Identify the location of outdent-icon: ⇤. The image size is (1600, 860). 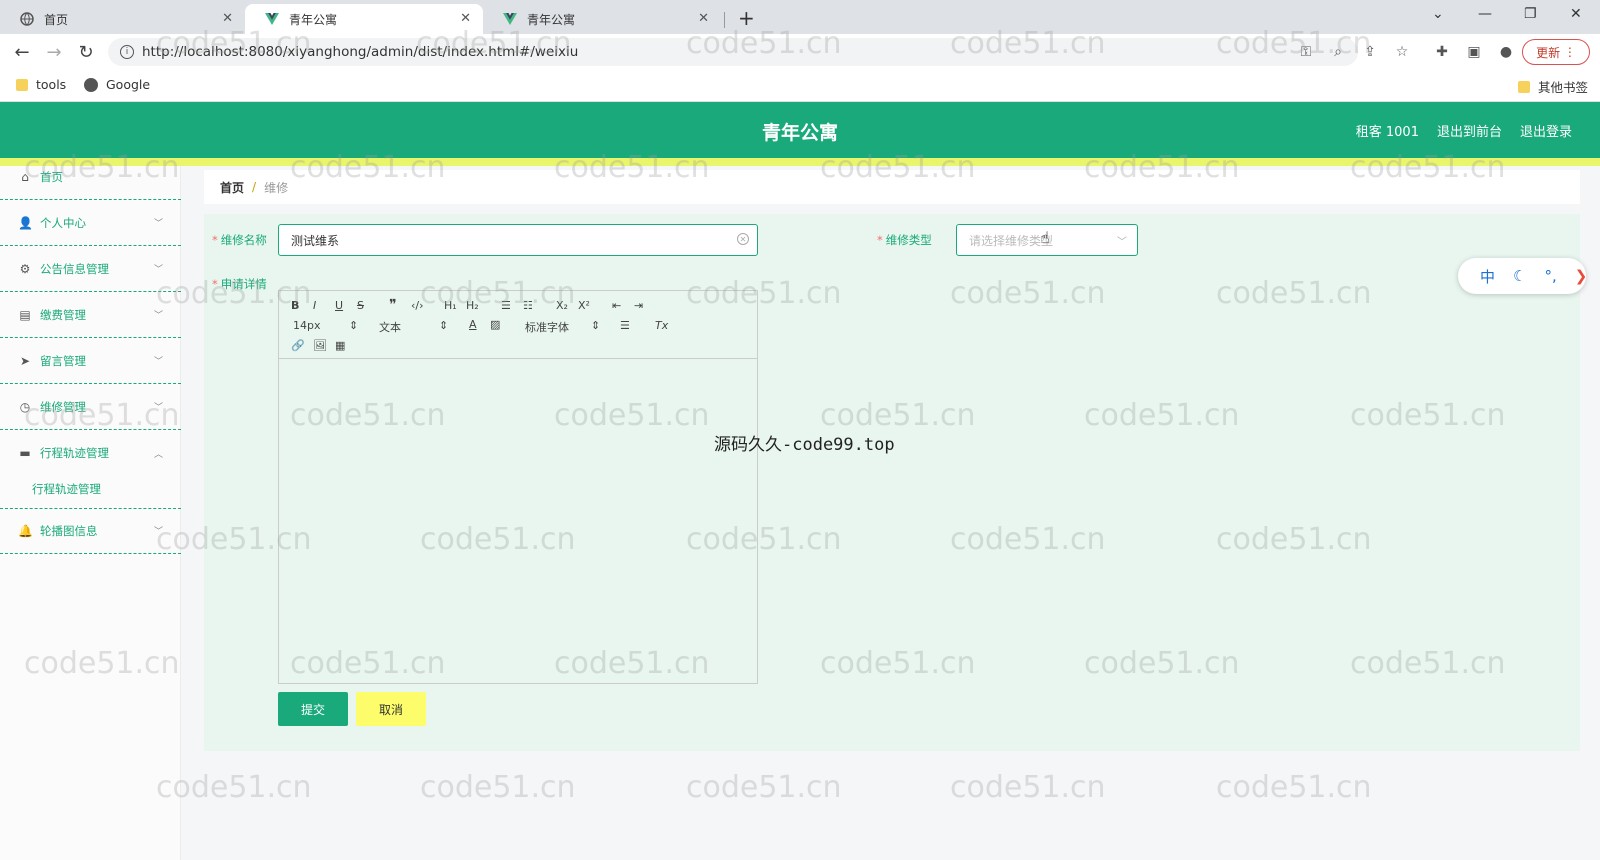
(616, 305).